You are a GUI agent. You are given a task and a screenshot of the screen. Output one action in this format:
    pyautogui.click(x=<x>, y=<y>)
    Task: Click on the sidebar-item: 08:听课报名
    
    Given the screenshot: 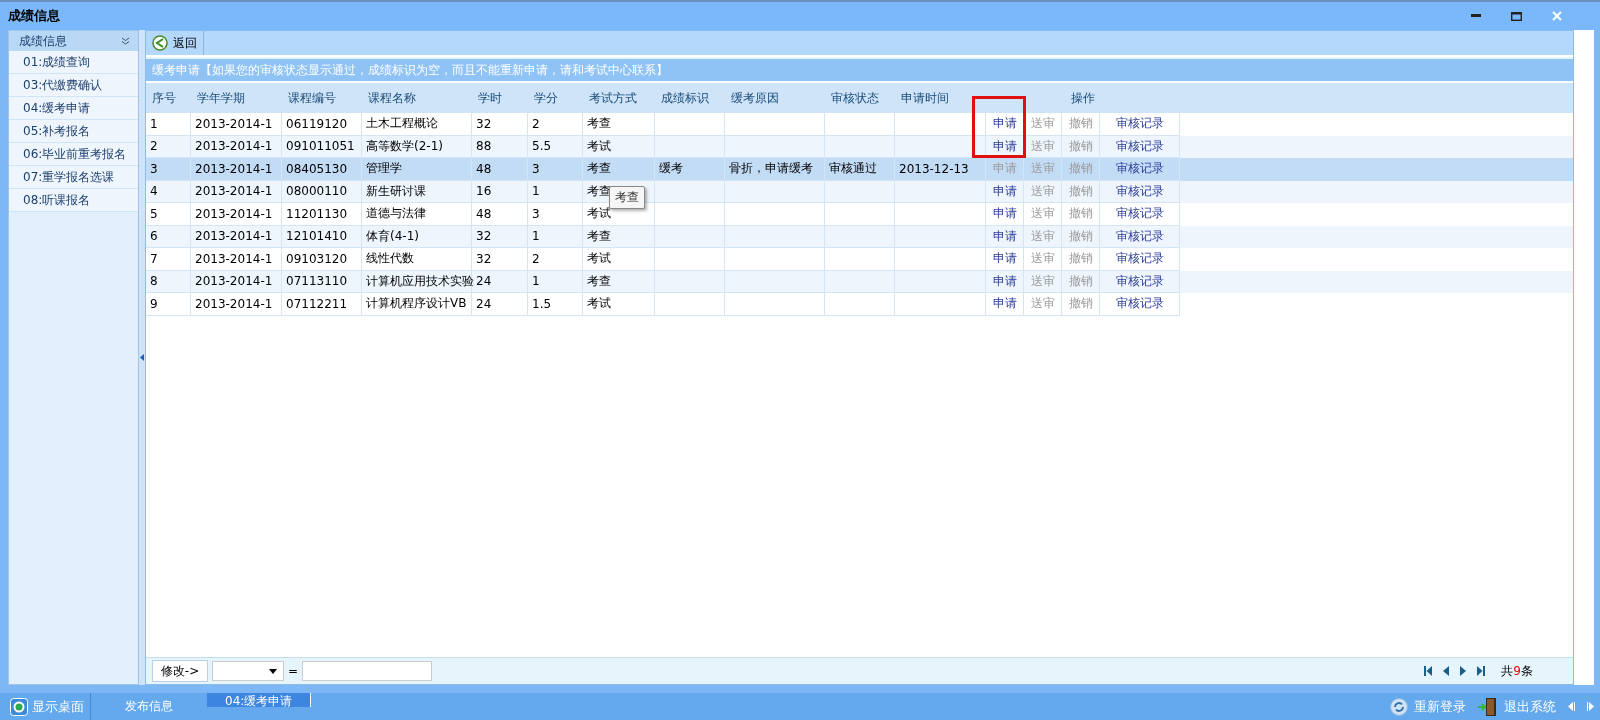 What is the action you would take?
    pyautogui.click(x=73, y=200)
    